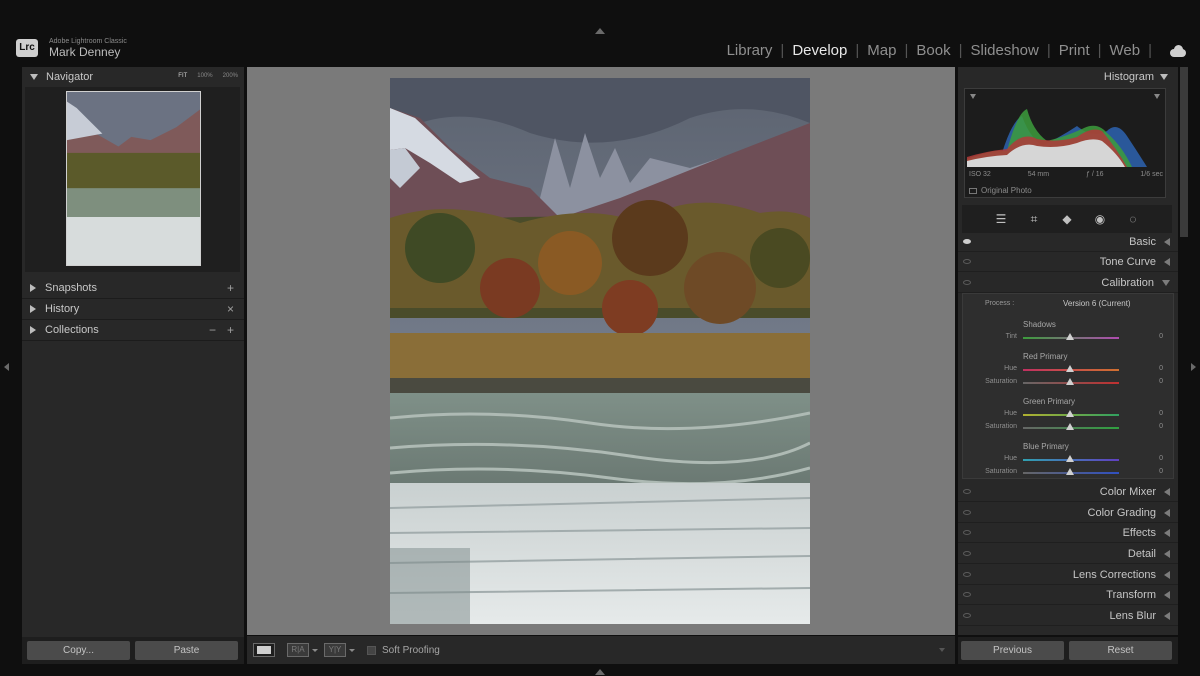  Describe the element at coordinates (62, 309) in the screenshot. I see `history-label: History` at that location.